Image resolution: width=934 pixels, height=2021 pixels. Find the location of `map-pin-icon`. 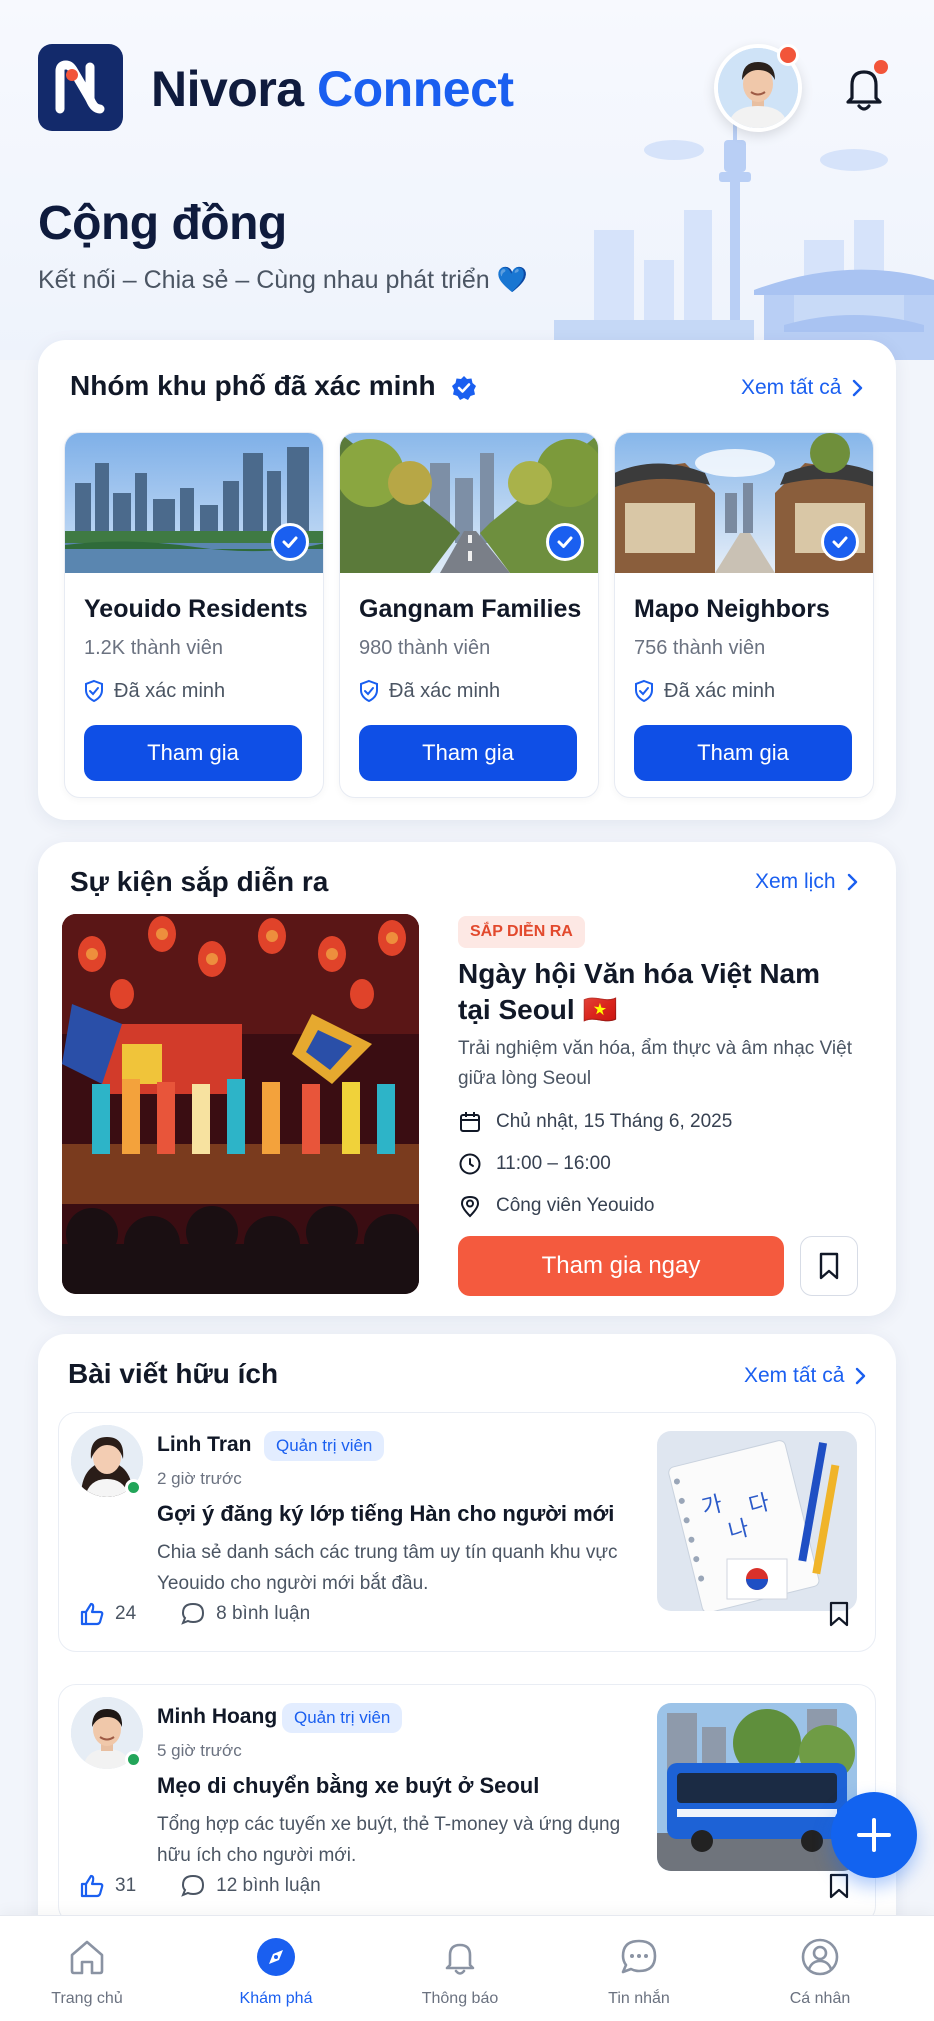

map-pin-icon is located at coordinates (470, 1206).